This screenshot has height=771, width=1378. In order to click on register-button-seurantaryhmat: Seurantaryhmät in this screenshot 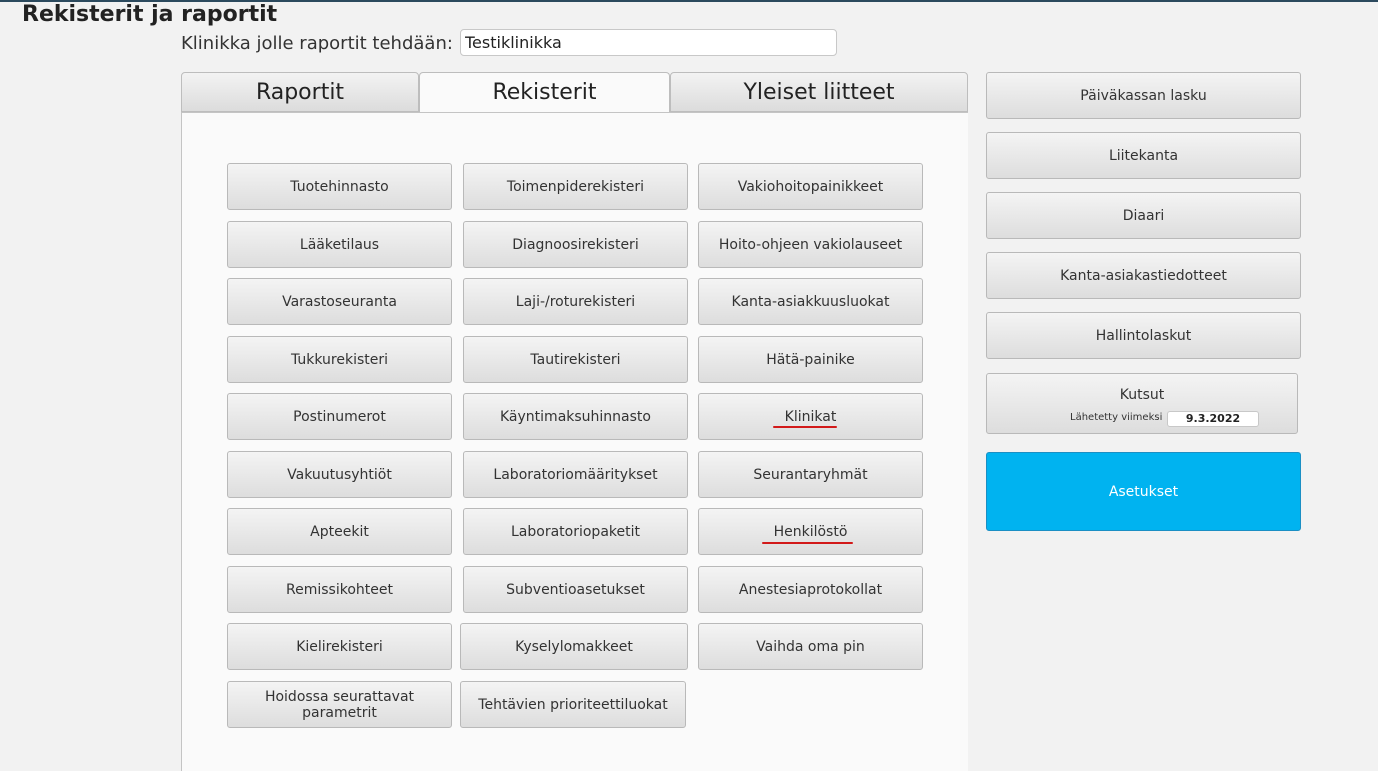, I will do `click(810, 474)`.